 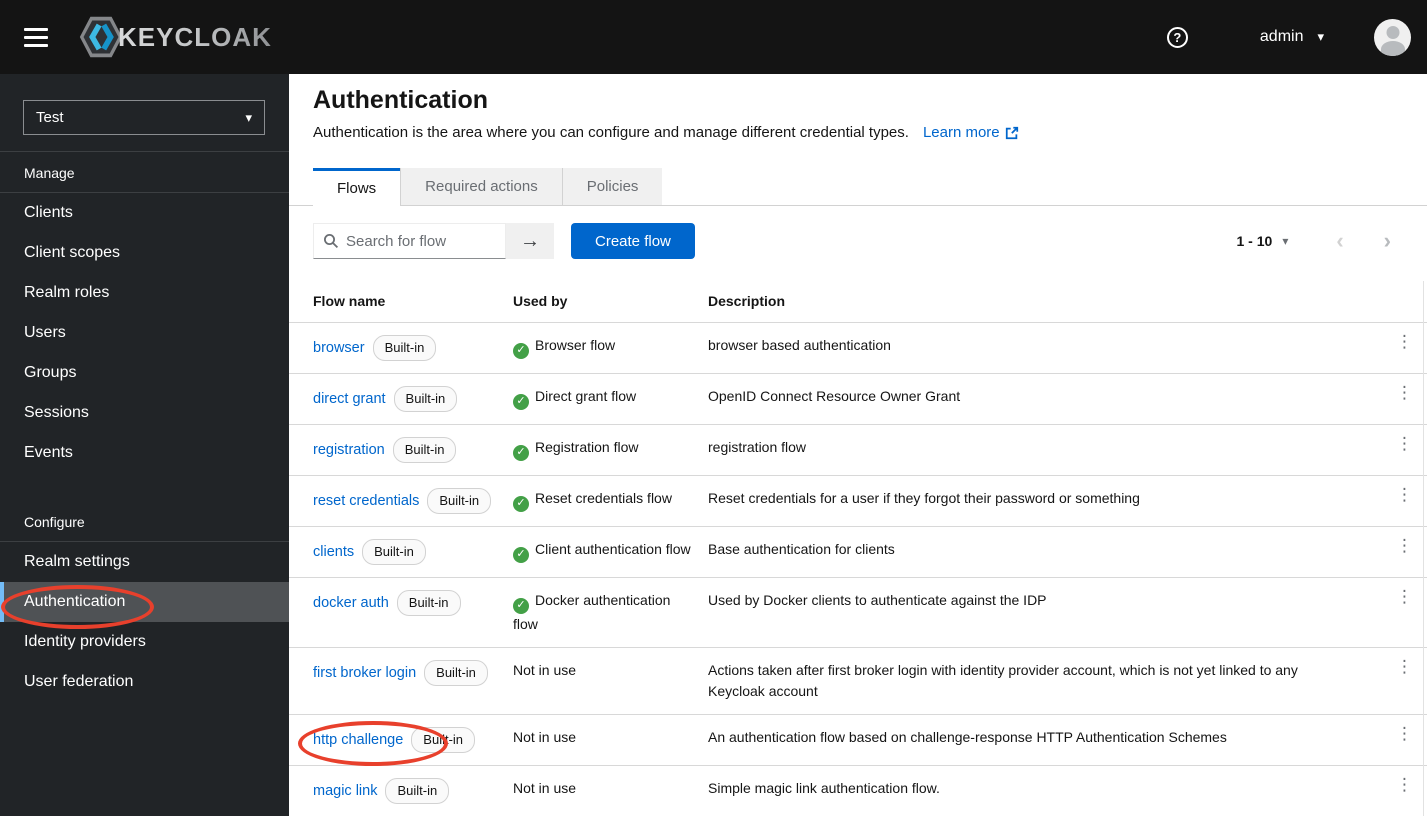 What do you see at coordinates (36, 37) in the screenshot?
I see `hamburger-menu-icon` at bounding box center [36, 37].